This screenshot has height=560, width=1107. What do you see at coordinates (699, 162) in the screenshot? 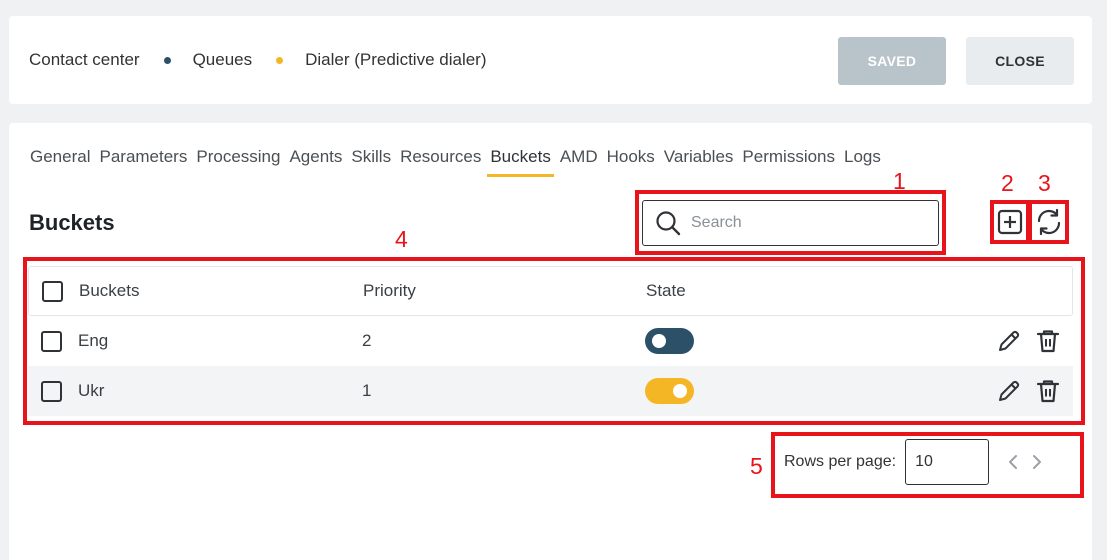
I see `tab-variables: Variables` at bounding box center [699, 162].